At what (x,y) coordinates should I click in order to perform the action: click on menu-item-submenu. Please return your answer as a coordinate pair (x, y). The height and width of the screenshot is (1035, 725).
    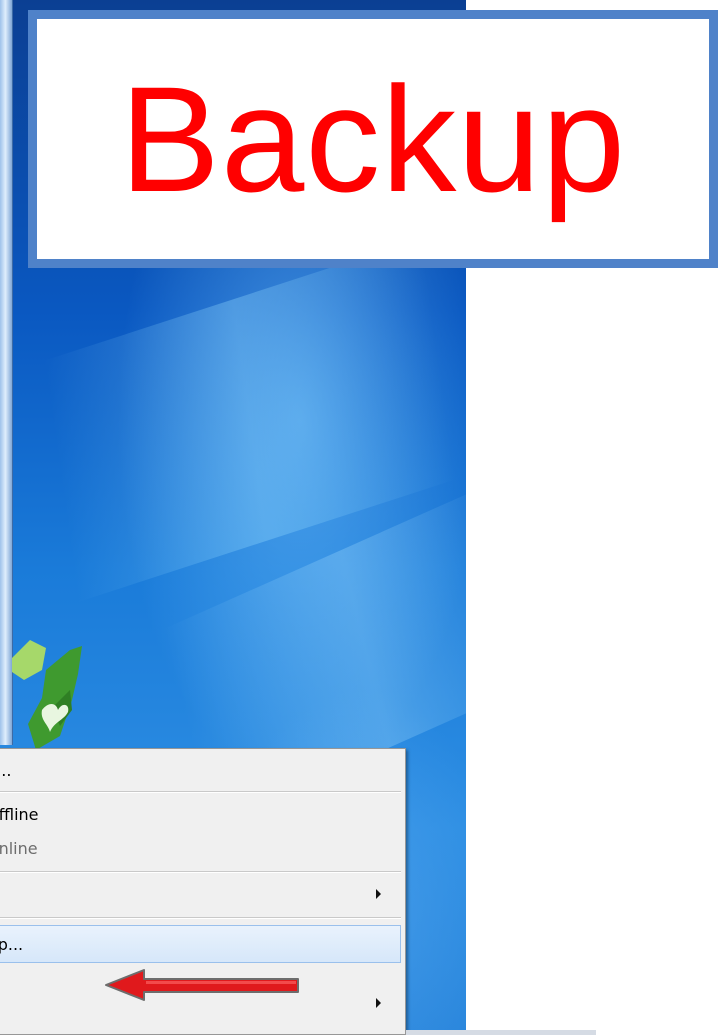
    Looking at the image, I should click on (200, 894).